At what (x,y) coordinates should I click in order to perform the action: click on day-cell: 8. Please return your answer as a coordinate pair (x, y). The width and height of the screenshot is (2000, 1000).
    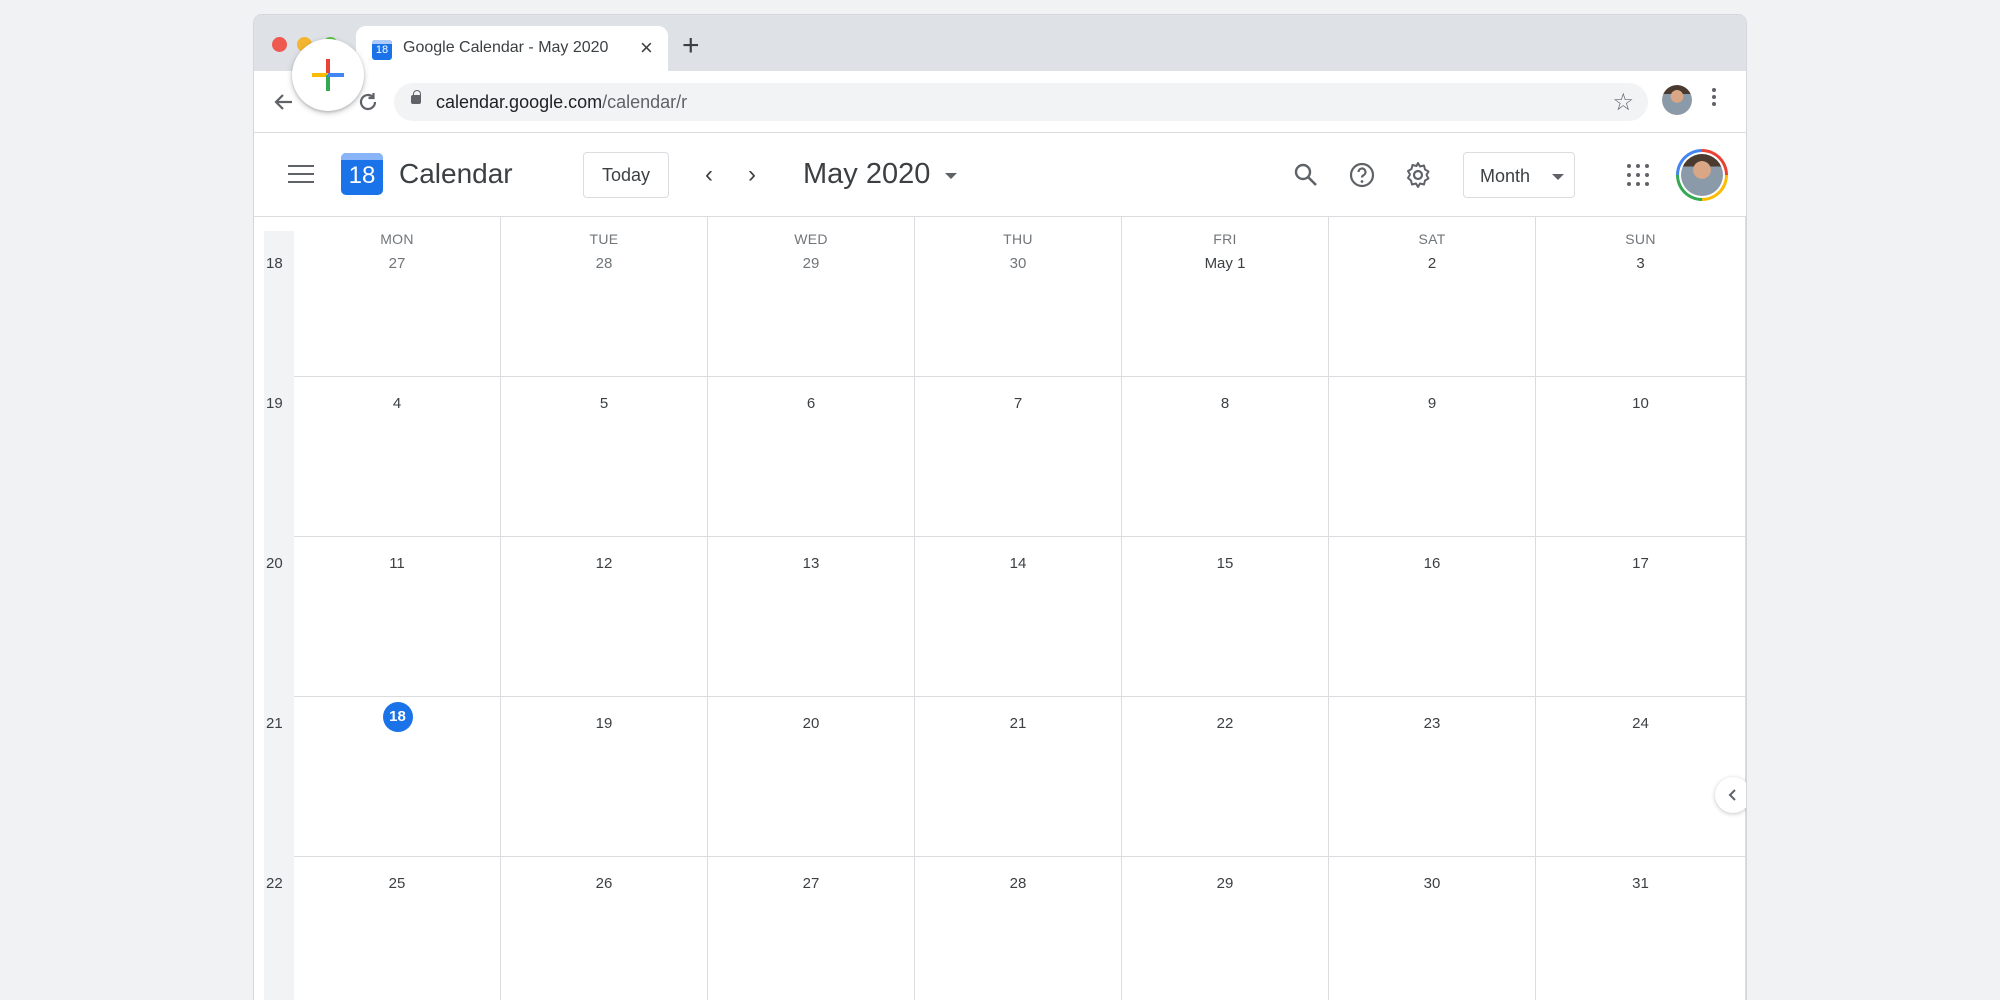
    Looking at the image, I should click on (1225, 457).